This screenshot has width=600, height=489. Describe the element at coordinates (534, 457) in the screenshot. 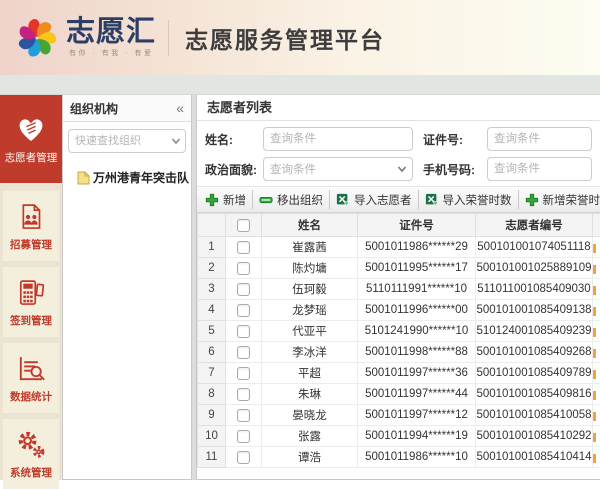

I see `cell-volunteer-number: 500101001085410414` at that location.